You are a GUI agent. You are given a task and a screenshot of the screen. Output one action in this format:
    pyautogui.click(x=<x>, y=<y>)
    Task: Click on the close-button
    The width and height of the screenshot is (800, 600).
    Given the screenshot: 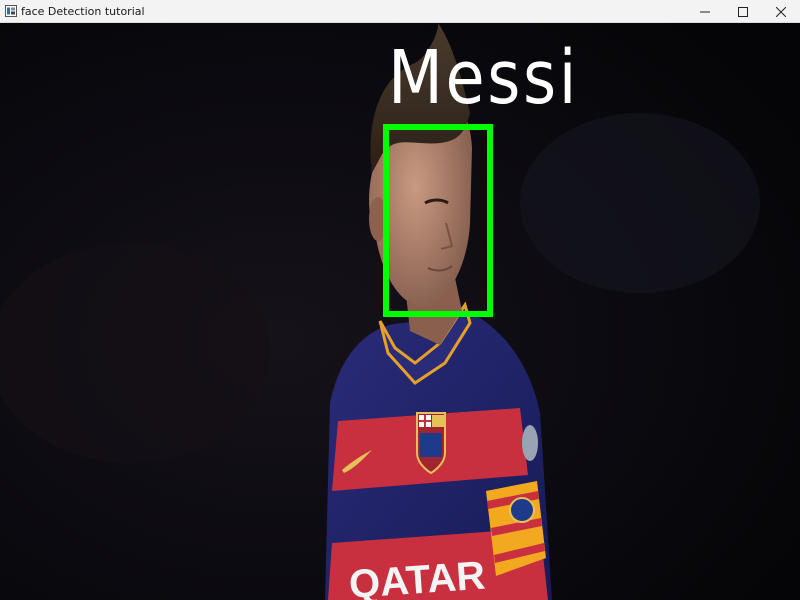 What is the action you would take?
    pyautogui.click(x=781, y=11)
    